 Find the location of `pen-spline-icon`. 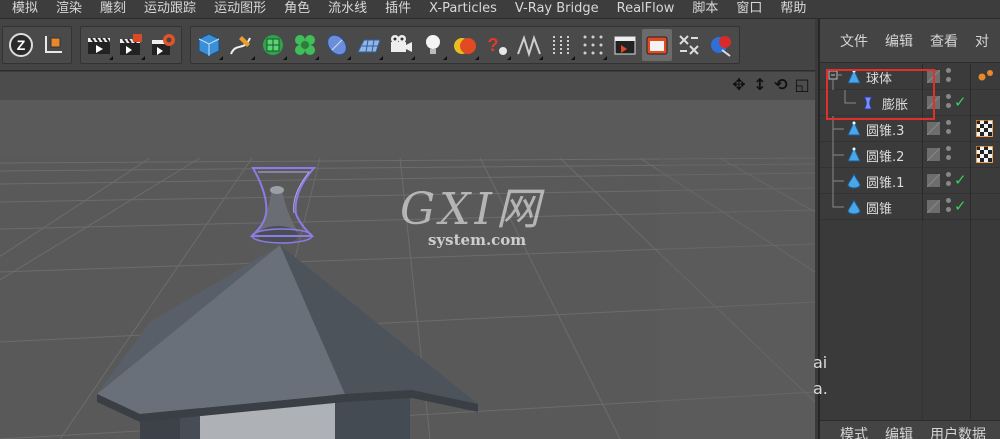

pen-spline-icon is located at coordinates (241, 45).